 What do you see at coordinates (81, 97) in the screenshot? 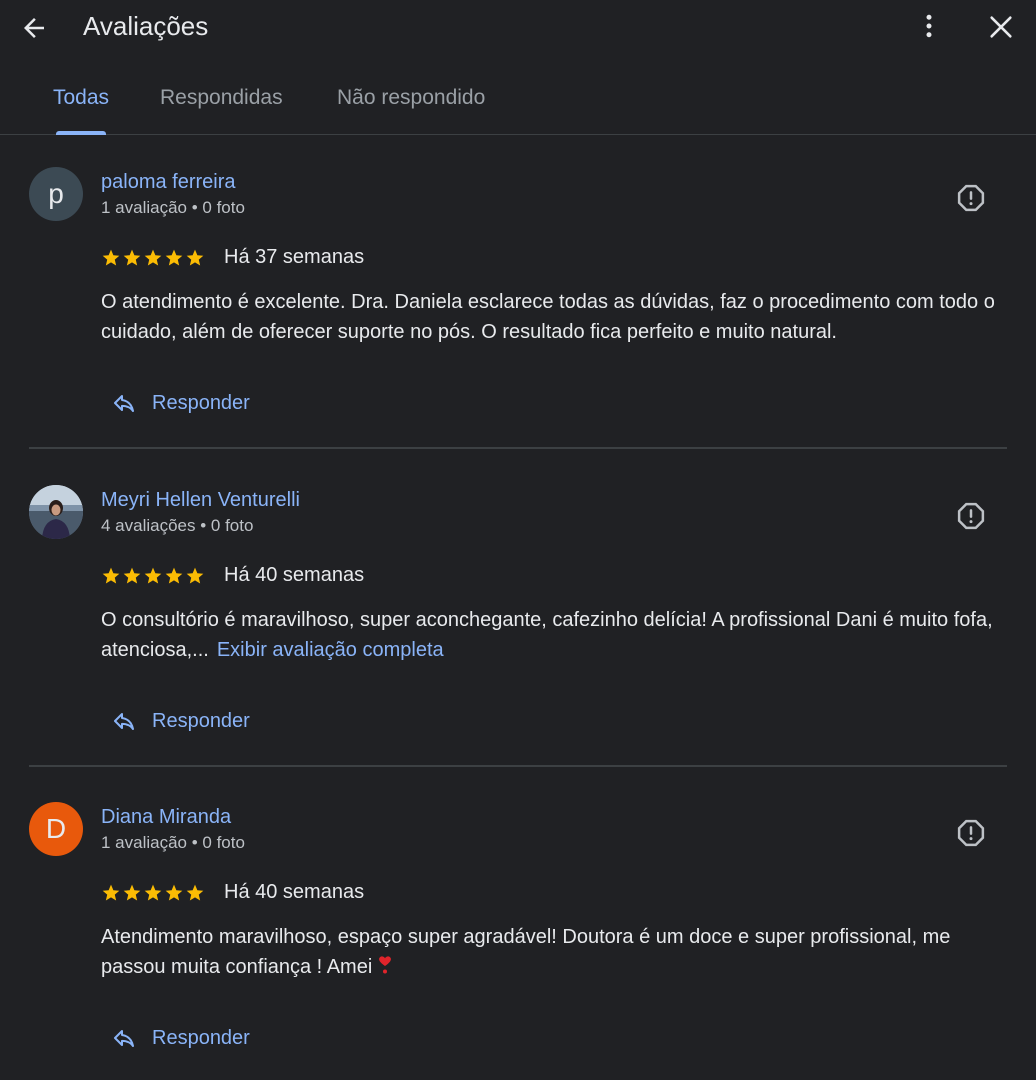
I see `tab-label: Todas` at bounding box center [81, 97].